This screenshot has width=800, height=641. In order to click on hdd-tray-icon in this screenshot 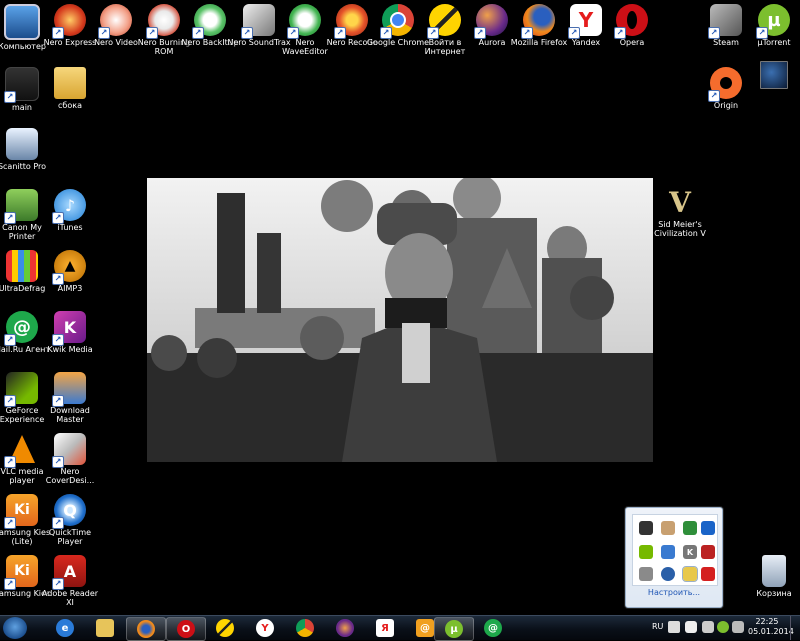, I will do `click(690, 574)`.